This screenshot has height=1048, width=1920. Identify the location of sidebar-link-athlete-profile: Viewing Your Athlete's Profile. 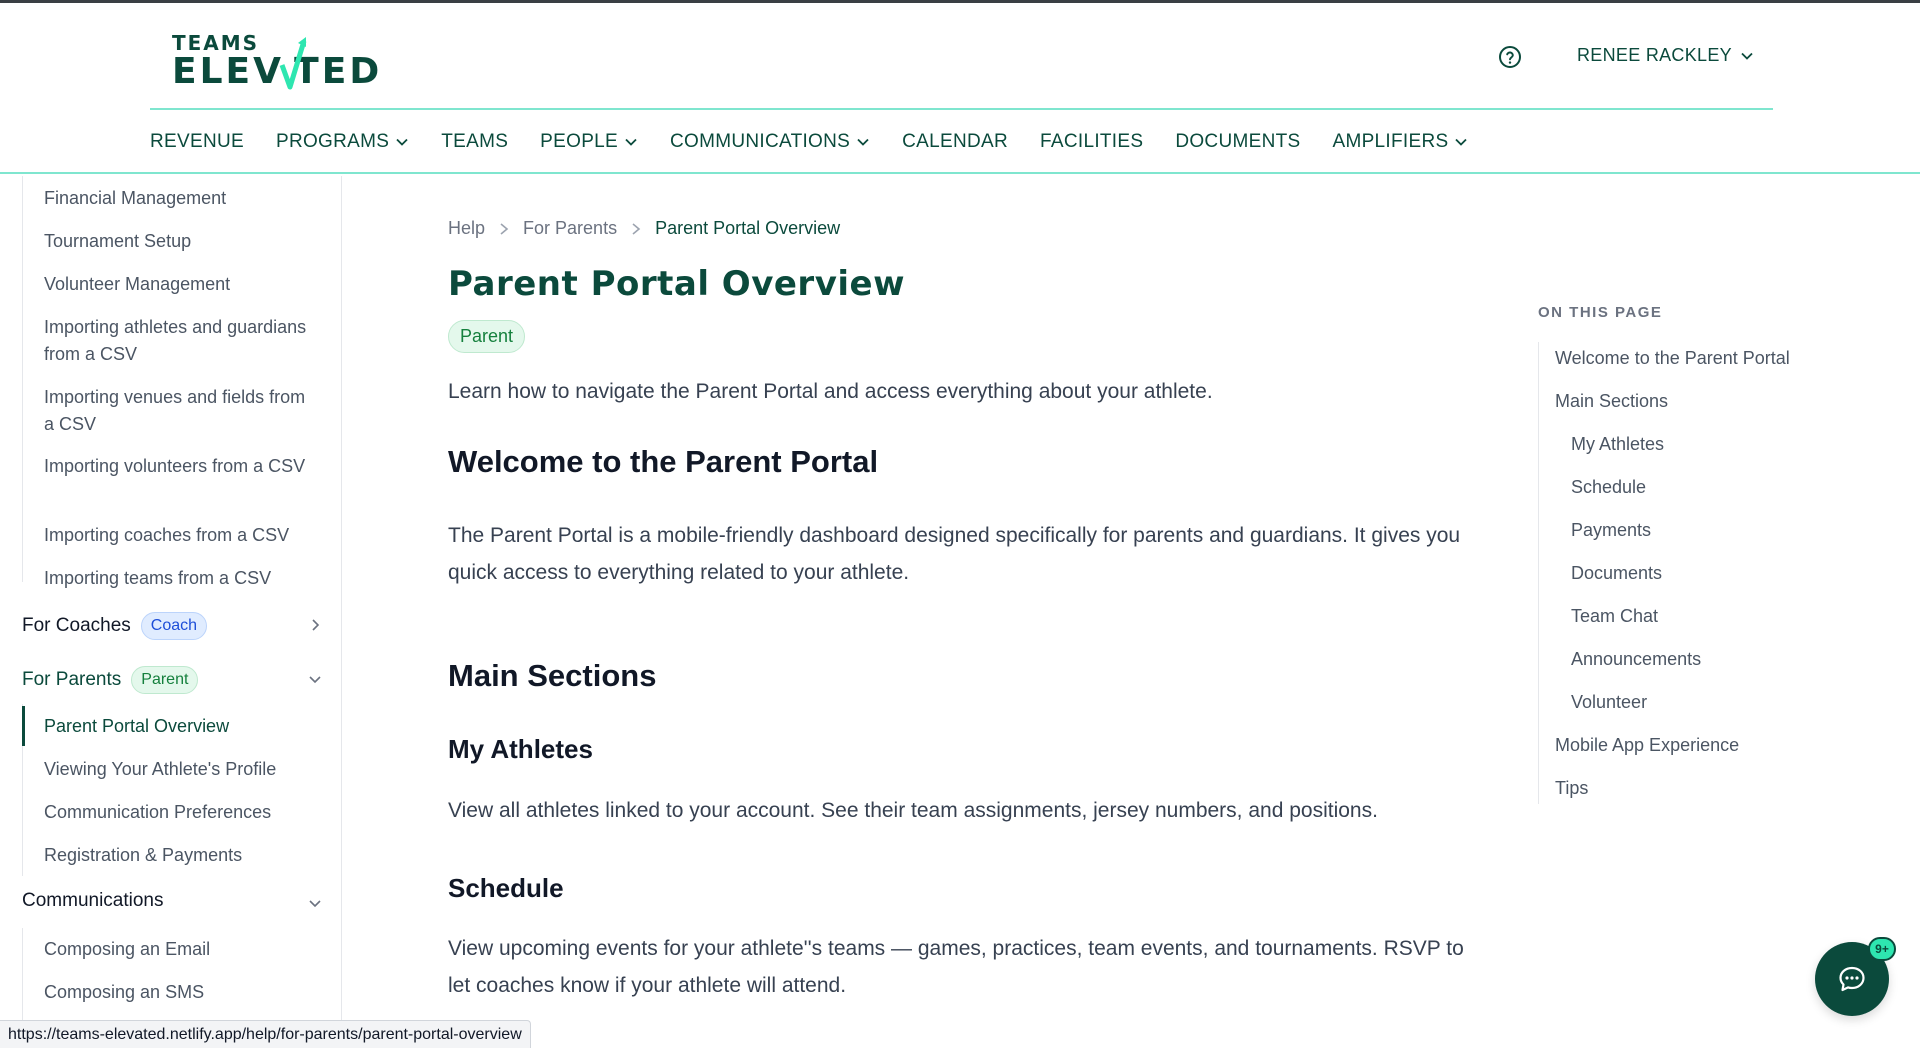
(179, 769).